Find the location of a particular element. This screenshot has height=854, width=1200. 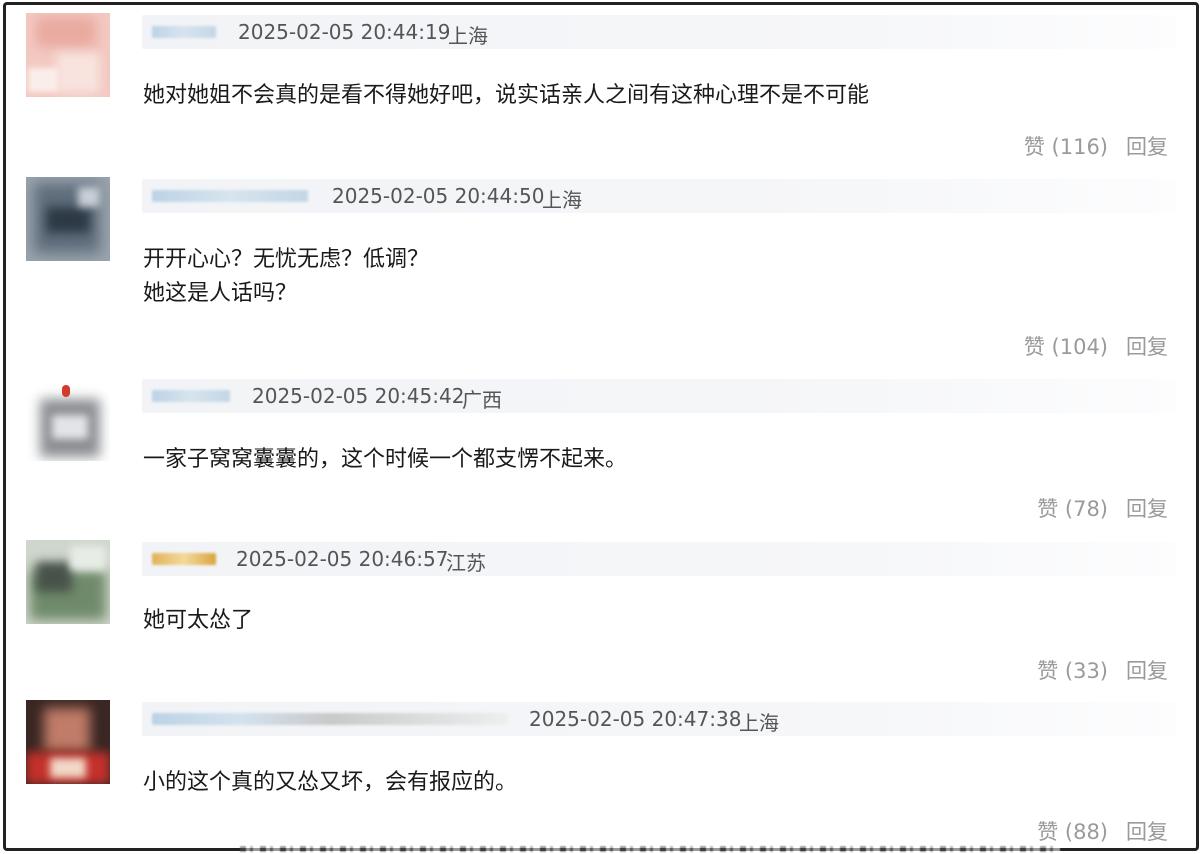

like-count: (88) is located at coordinates (1086, 832).